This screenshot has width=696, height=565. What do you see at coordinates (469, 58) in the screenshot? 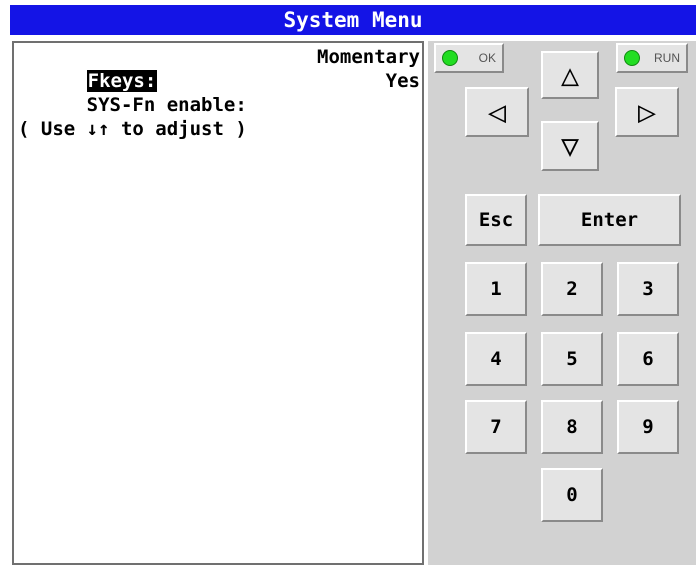
I see `ok-indicator: OK` at bounding box center [469, 58].